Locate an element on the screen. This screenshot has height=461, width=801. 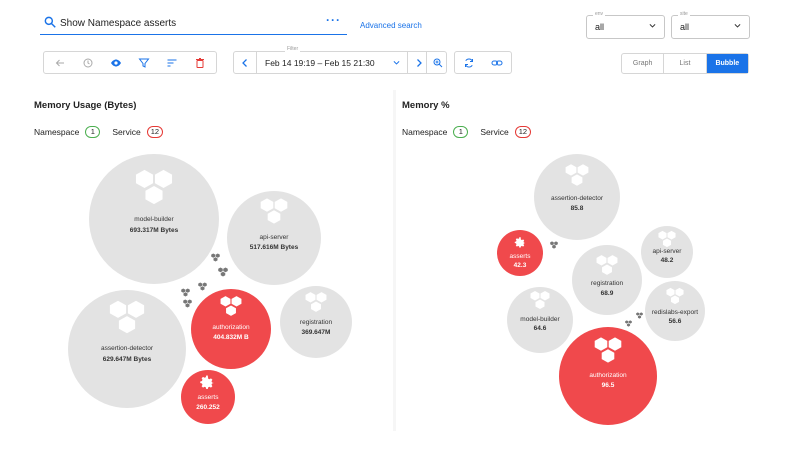
time-range-picker: Filter Feb 14 19:19 – Feb 15 21:30 is located at coordinates (340, 60).